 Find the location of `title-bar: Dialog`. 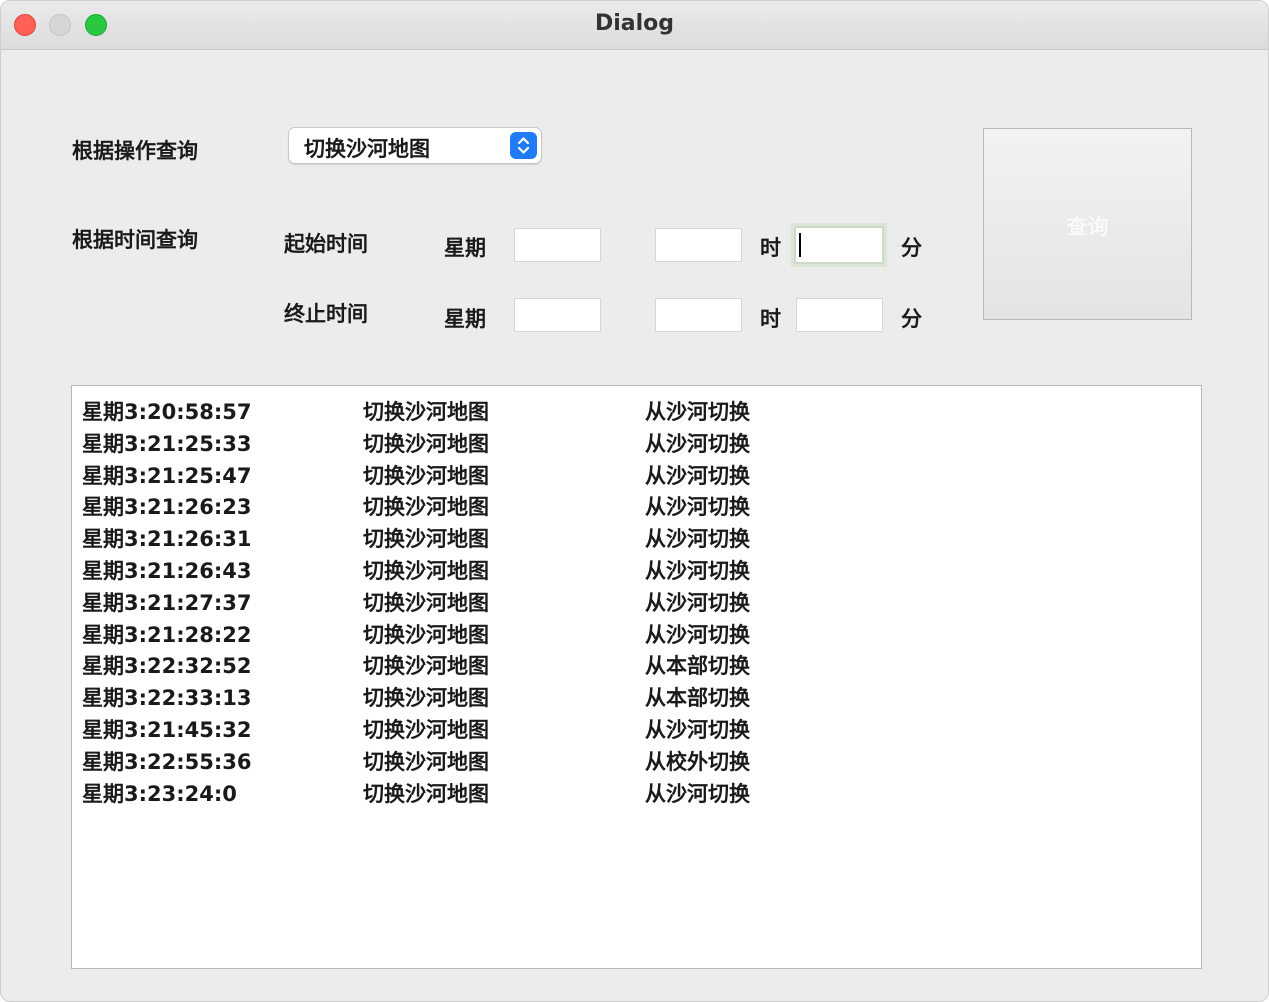

title-bar: Dialog is located at coordinates (634, 25).